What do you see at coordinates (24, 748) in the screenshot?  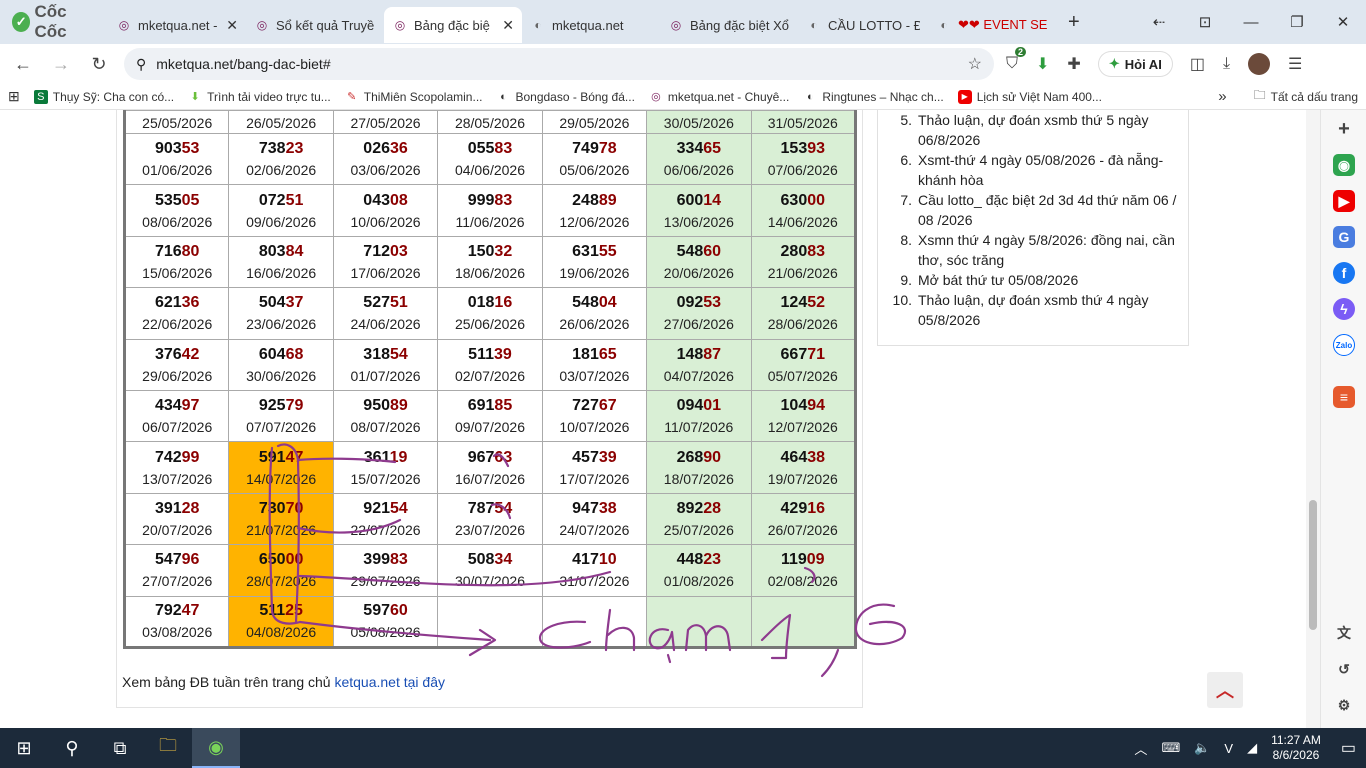 I see `windows-start-icon: ⊞` at bounding box center [24, 748].